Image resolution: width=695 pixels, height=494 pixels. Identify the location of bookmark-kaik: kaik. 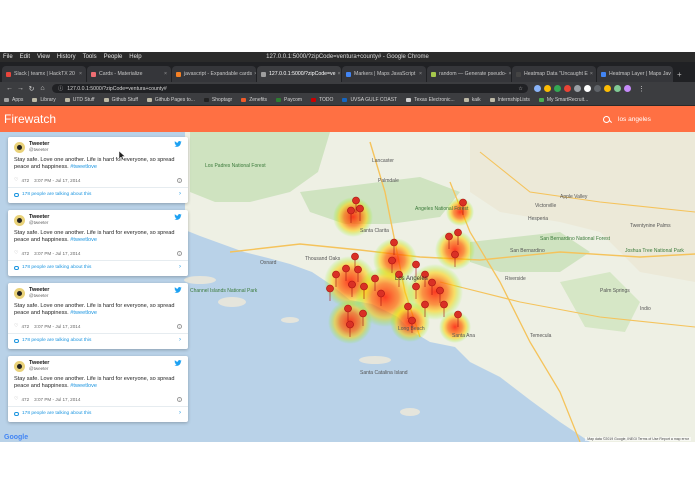
(472, 100).